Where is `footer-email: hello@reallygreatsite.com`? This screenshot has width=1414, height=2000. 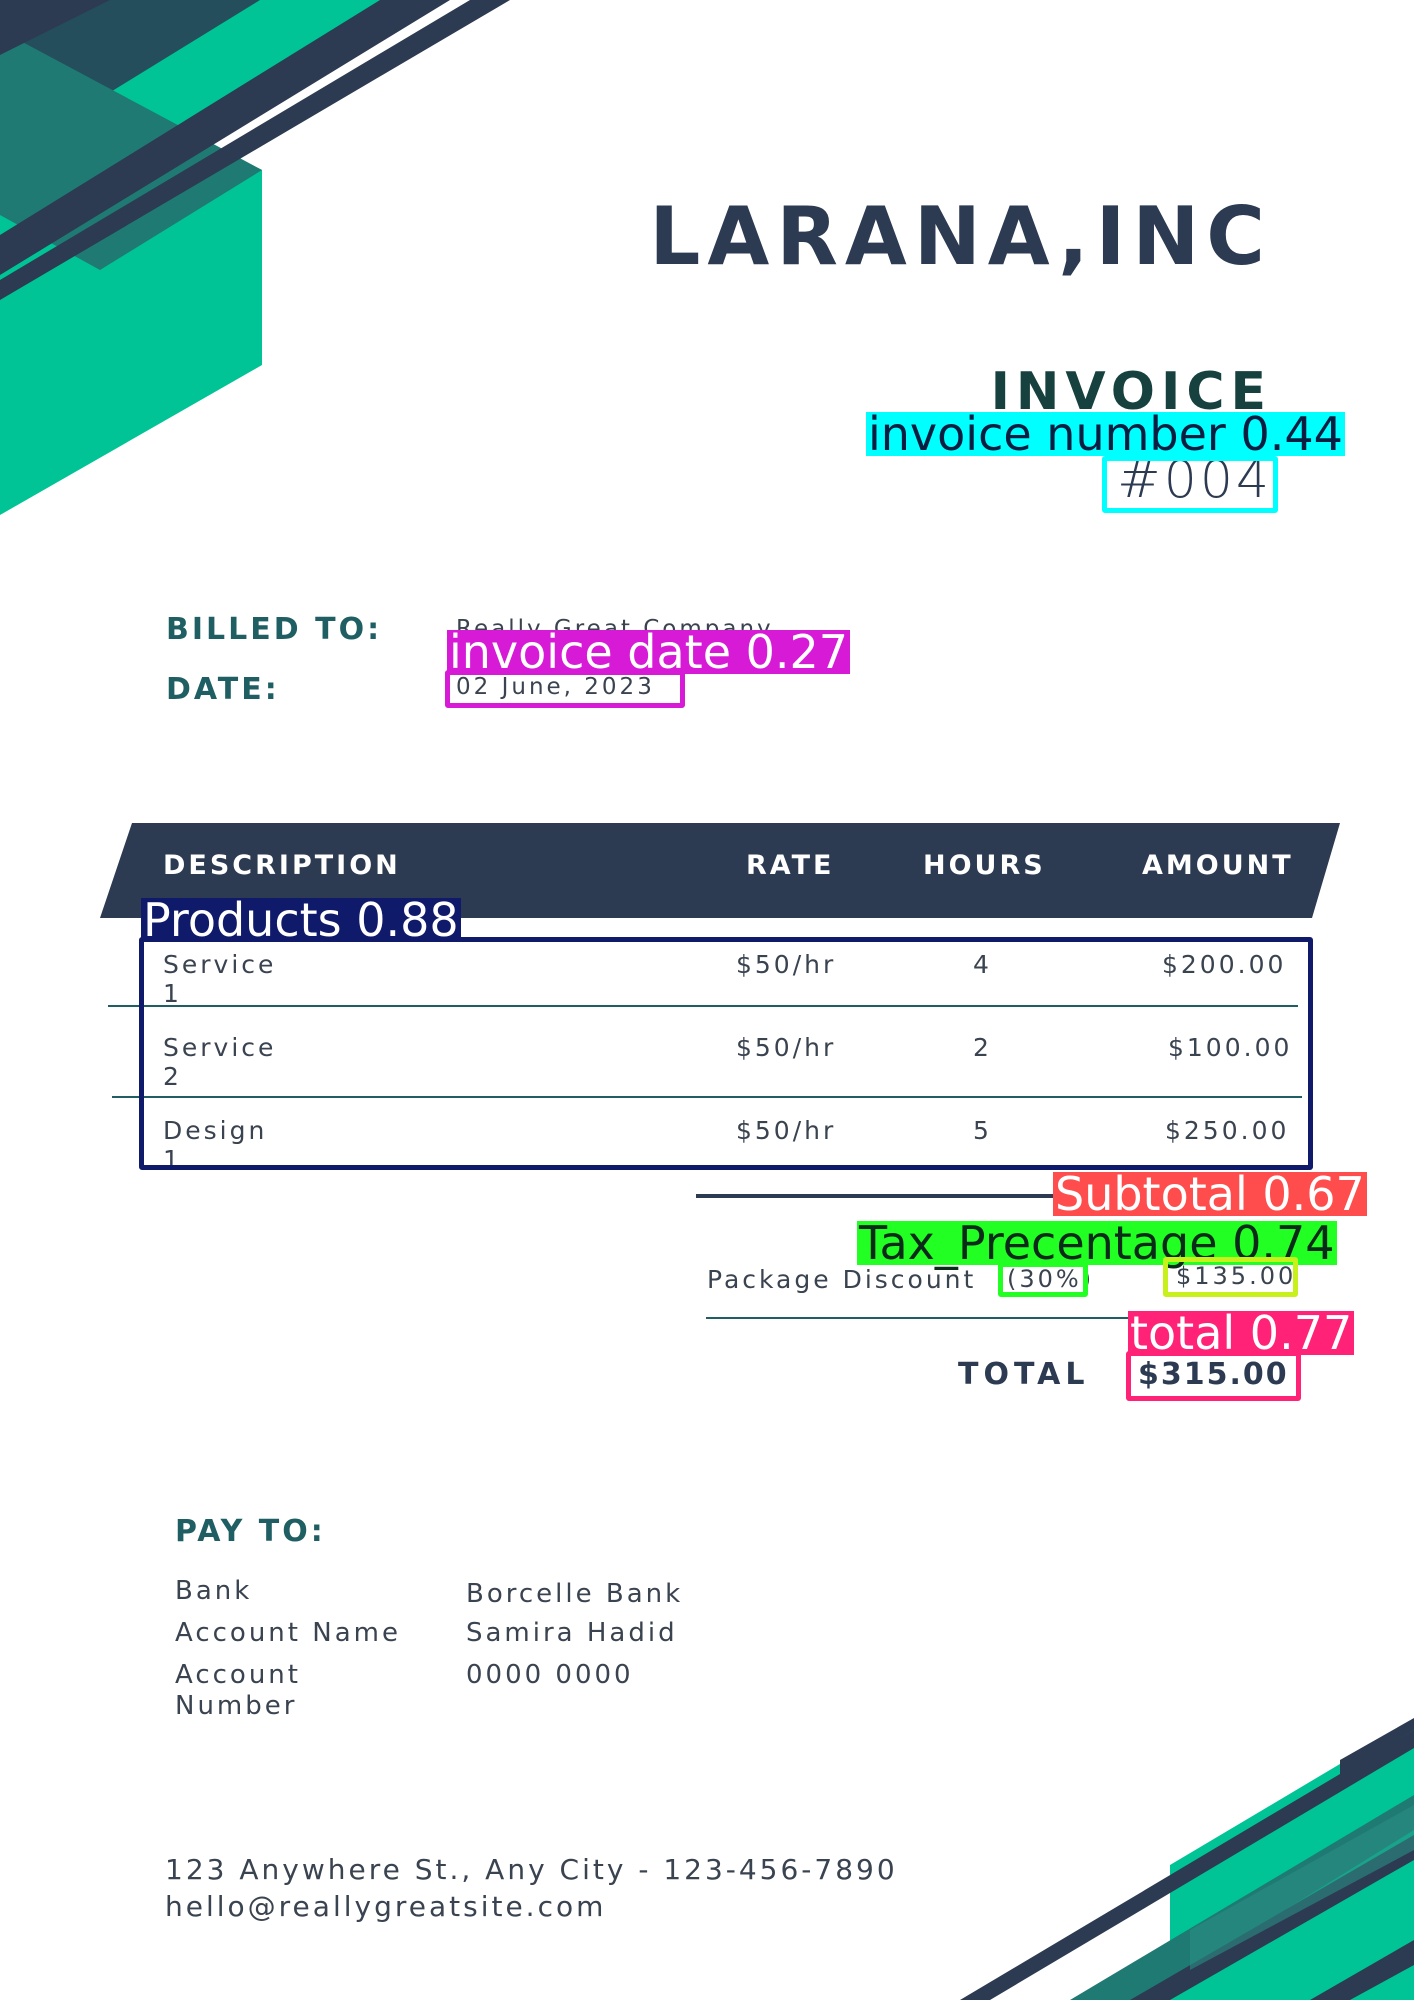
footer-email: hello@reallygreatsite.com is located at coordinates (386, 1906).